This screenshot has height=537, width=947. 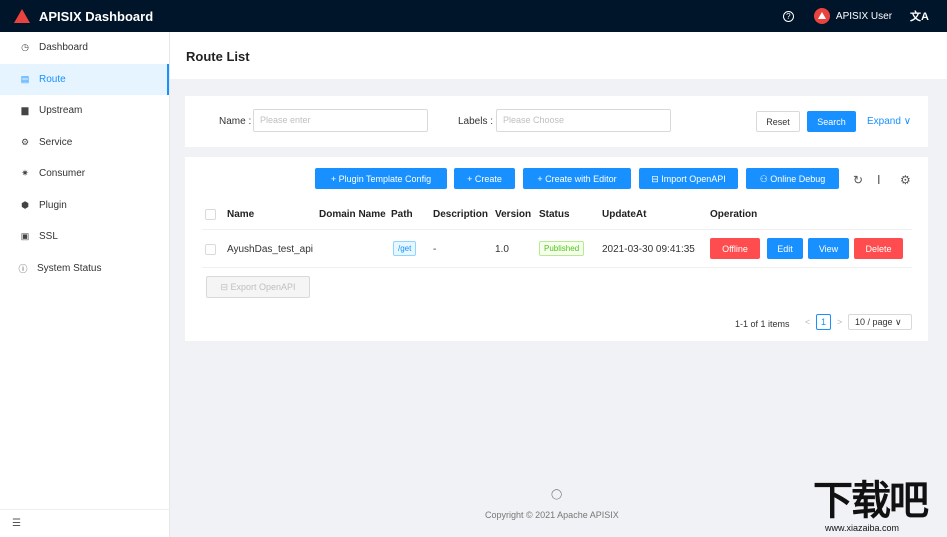 I want to click on watermark-url: www.xiazaiba.com, so click(x=862, y=528).